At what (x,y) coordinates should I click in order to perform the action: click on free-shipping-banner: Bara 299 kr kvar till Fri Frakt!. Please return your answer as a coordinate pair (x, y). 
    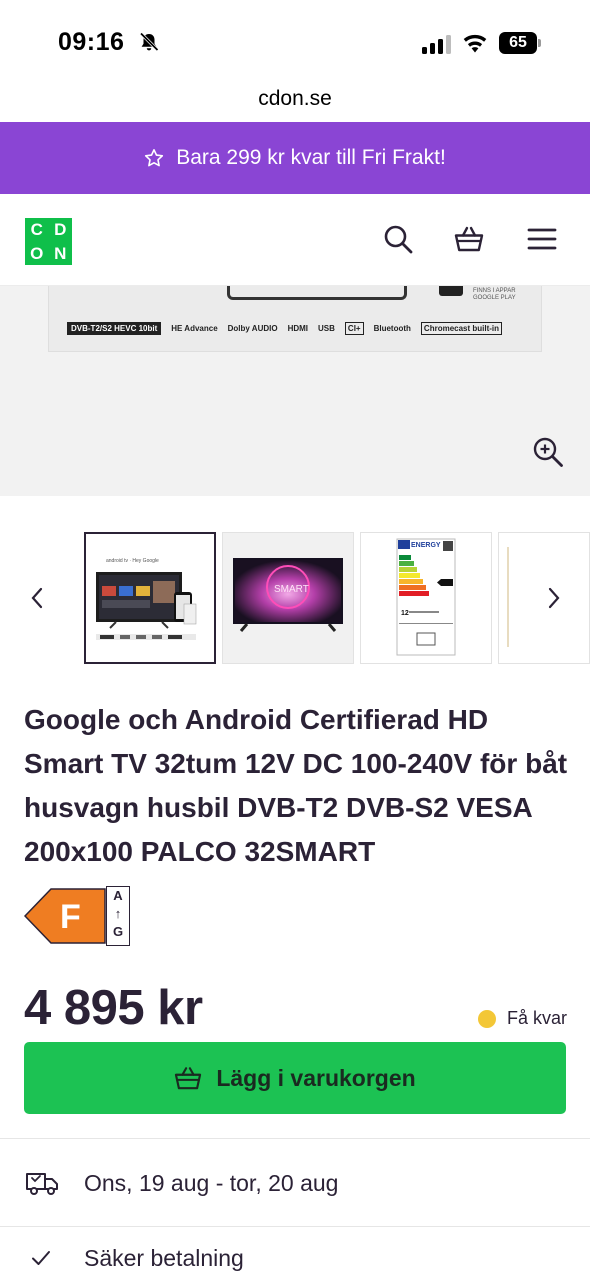
    Looking at the image, I should click on (295, 158).